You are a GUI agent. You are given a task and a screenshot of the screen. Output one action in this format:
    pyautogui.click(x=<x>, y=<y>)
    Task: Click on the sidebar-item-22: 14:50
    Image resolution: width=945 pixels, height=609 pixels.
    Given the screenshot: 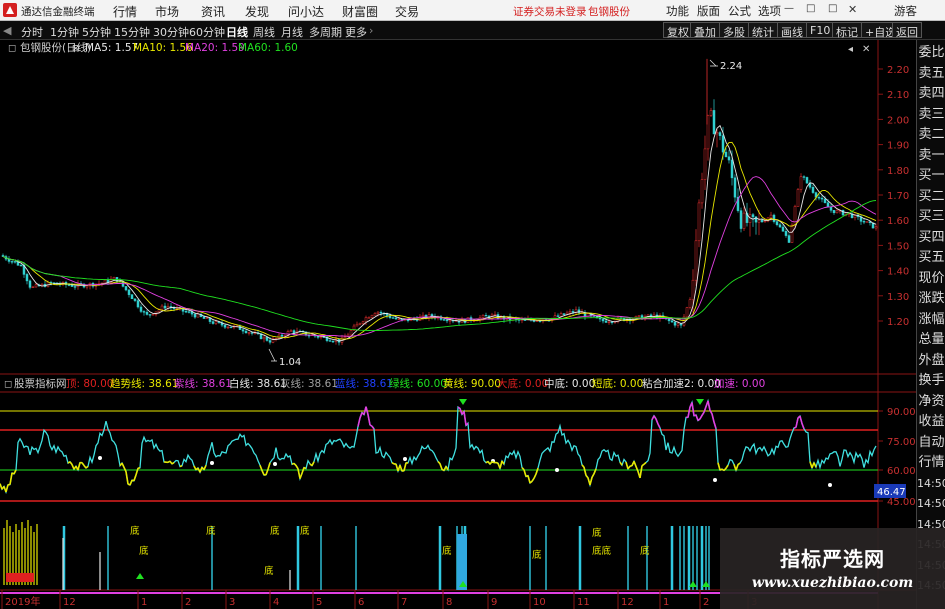 What is the action you would take?
    pyautogui.click(x=931, y=503)
    